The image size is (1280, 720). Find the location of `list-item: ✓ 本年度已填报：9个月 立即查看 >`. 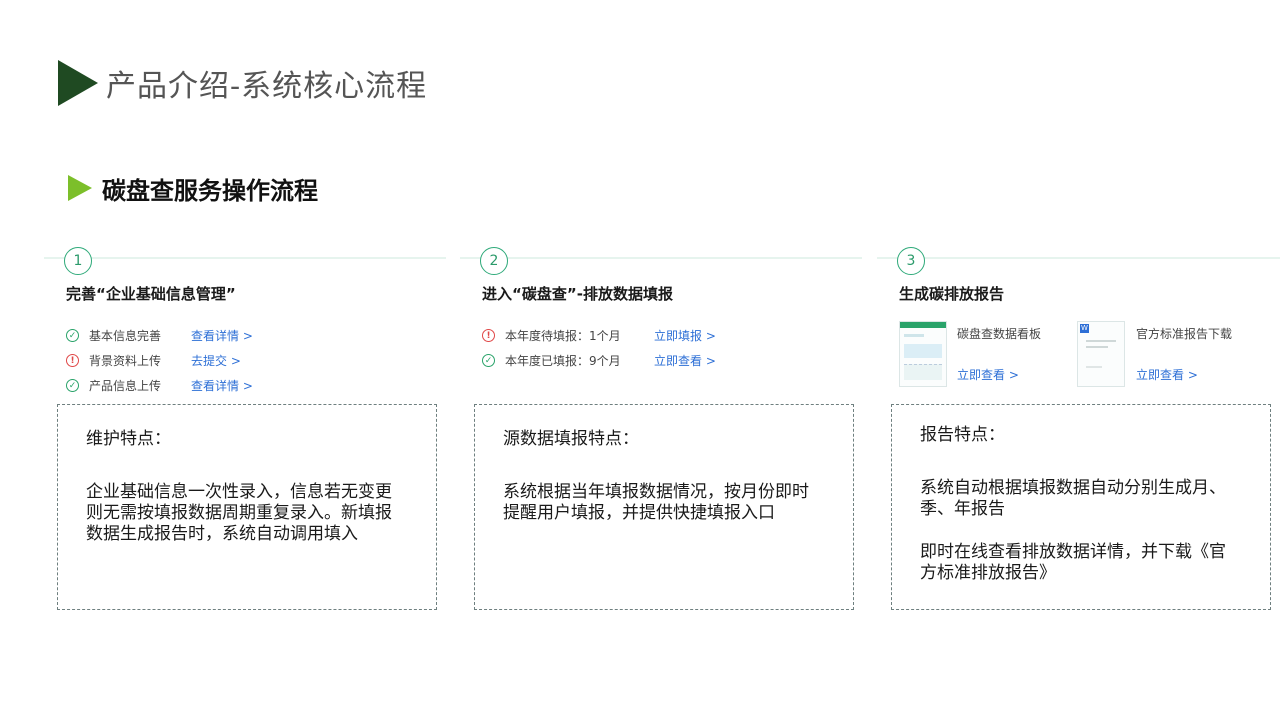

list-item: ✓ 本年度已填报：9个月 立即查看 > is located at coordinates (599, 360).